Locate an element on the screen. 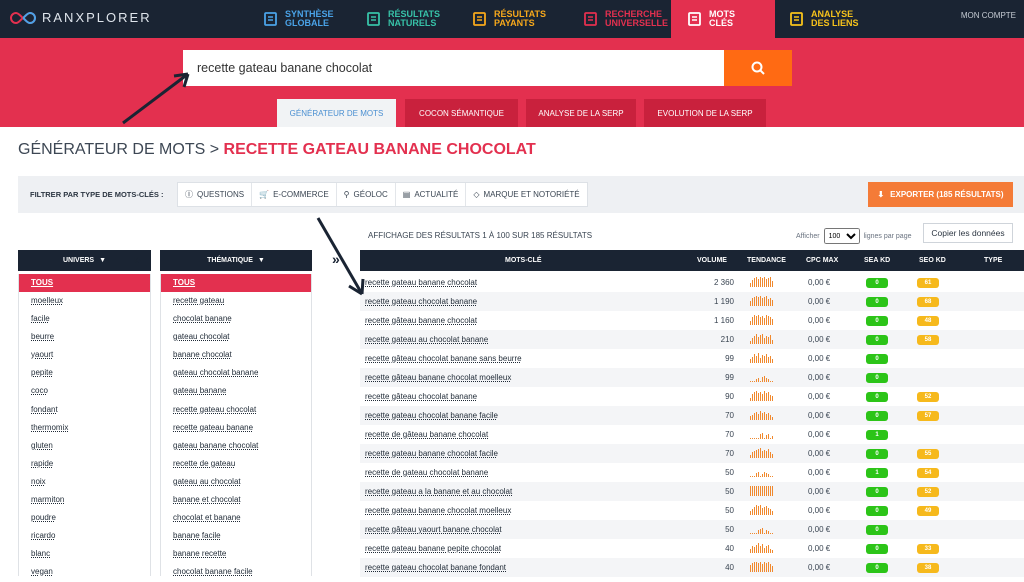  univers-item: vegan is located at coordinates (84, 572).